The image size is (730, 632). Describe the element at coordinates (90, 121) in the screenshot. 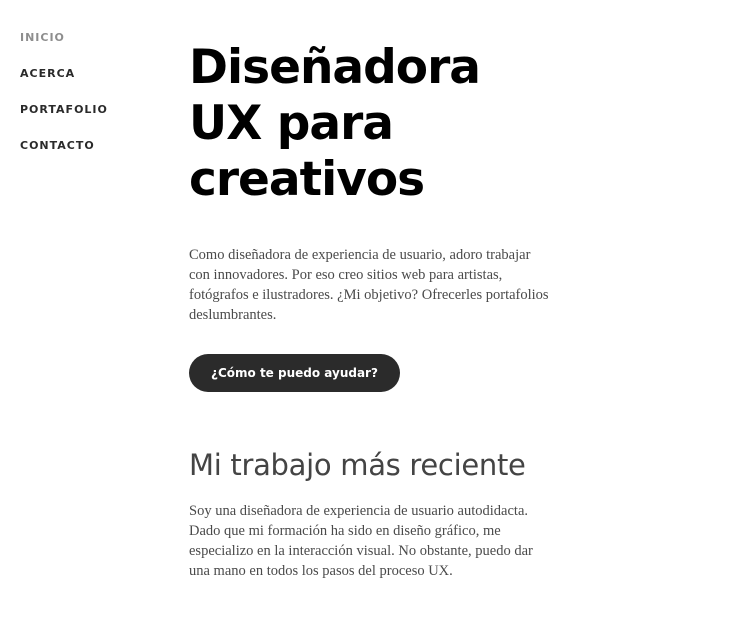

I see `nav-item-portafolio: PORTAFOLIO` at that location.